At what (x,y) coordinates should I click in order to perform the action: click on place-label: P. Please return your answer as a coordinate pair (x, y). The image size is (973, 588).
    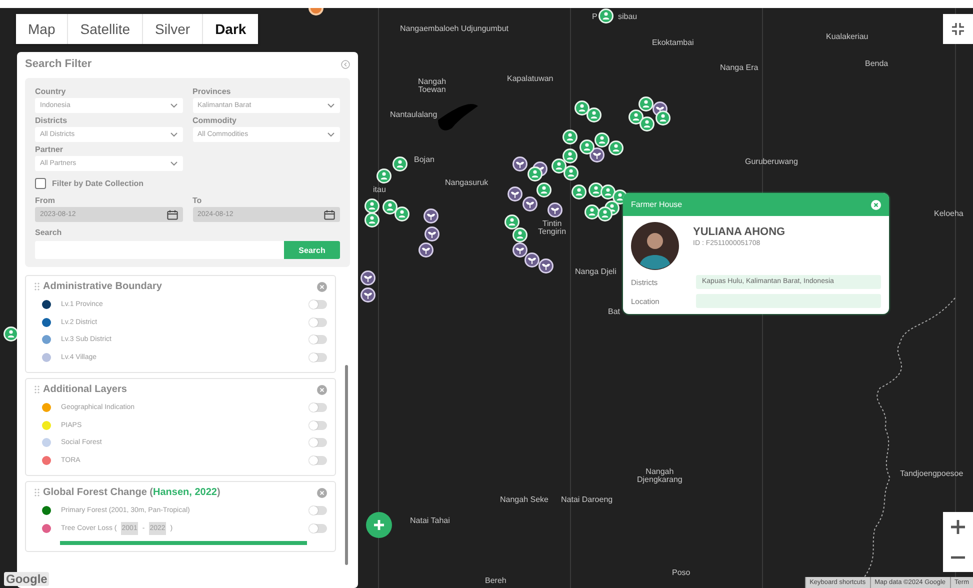
    Looking at the image, I should click on (595, 17).